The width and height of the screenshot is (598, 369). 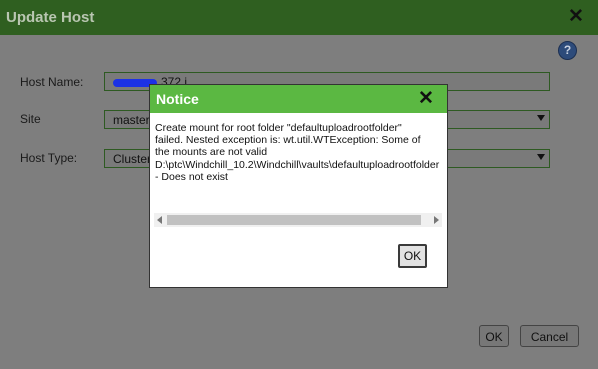 What do you see at coordinates (30, 119) in the screenshot?
I see `site-label: Site` at bounding box center [30, 119].